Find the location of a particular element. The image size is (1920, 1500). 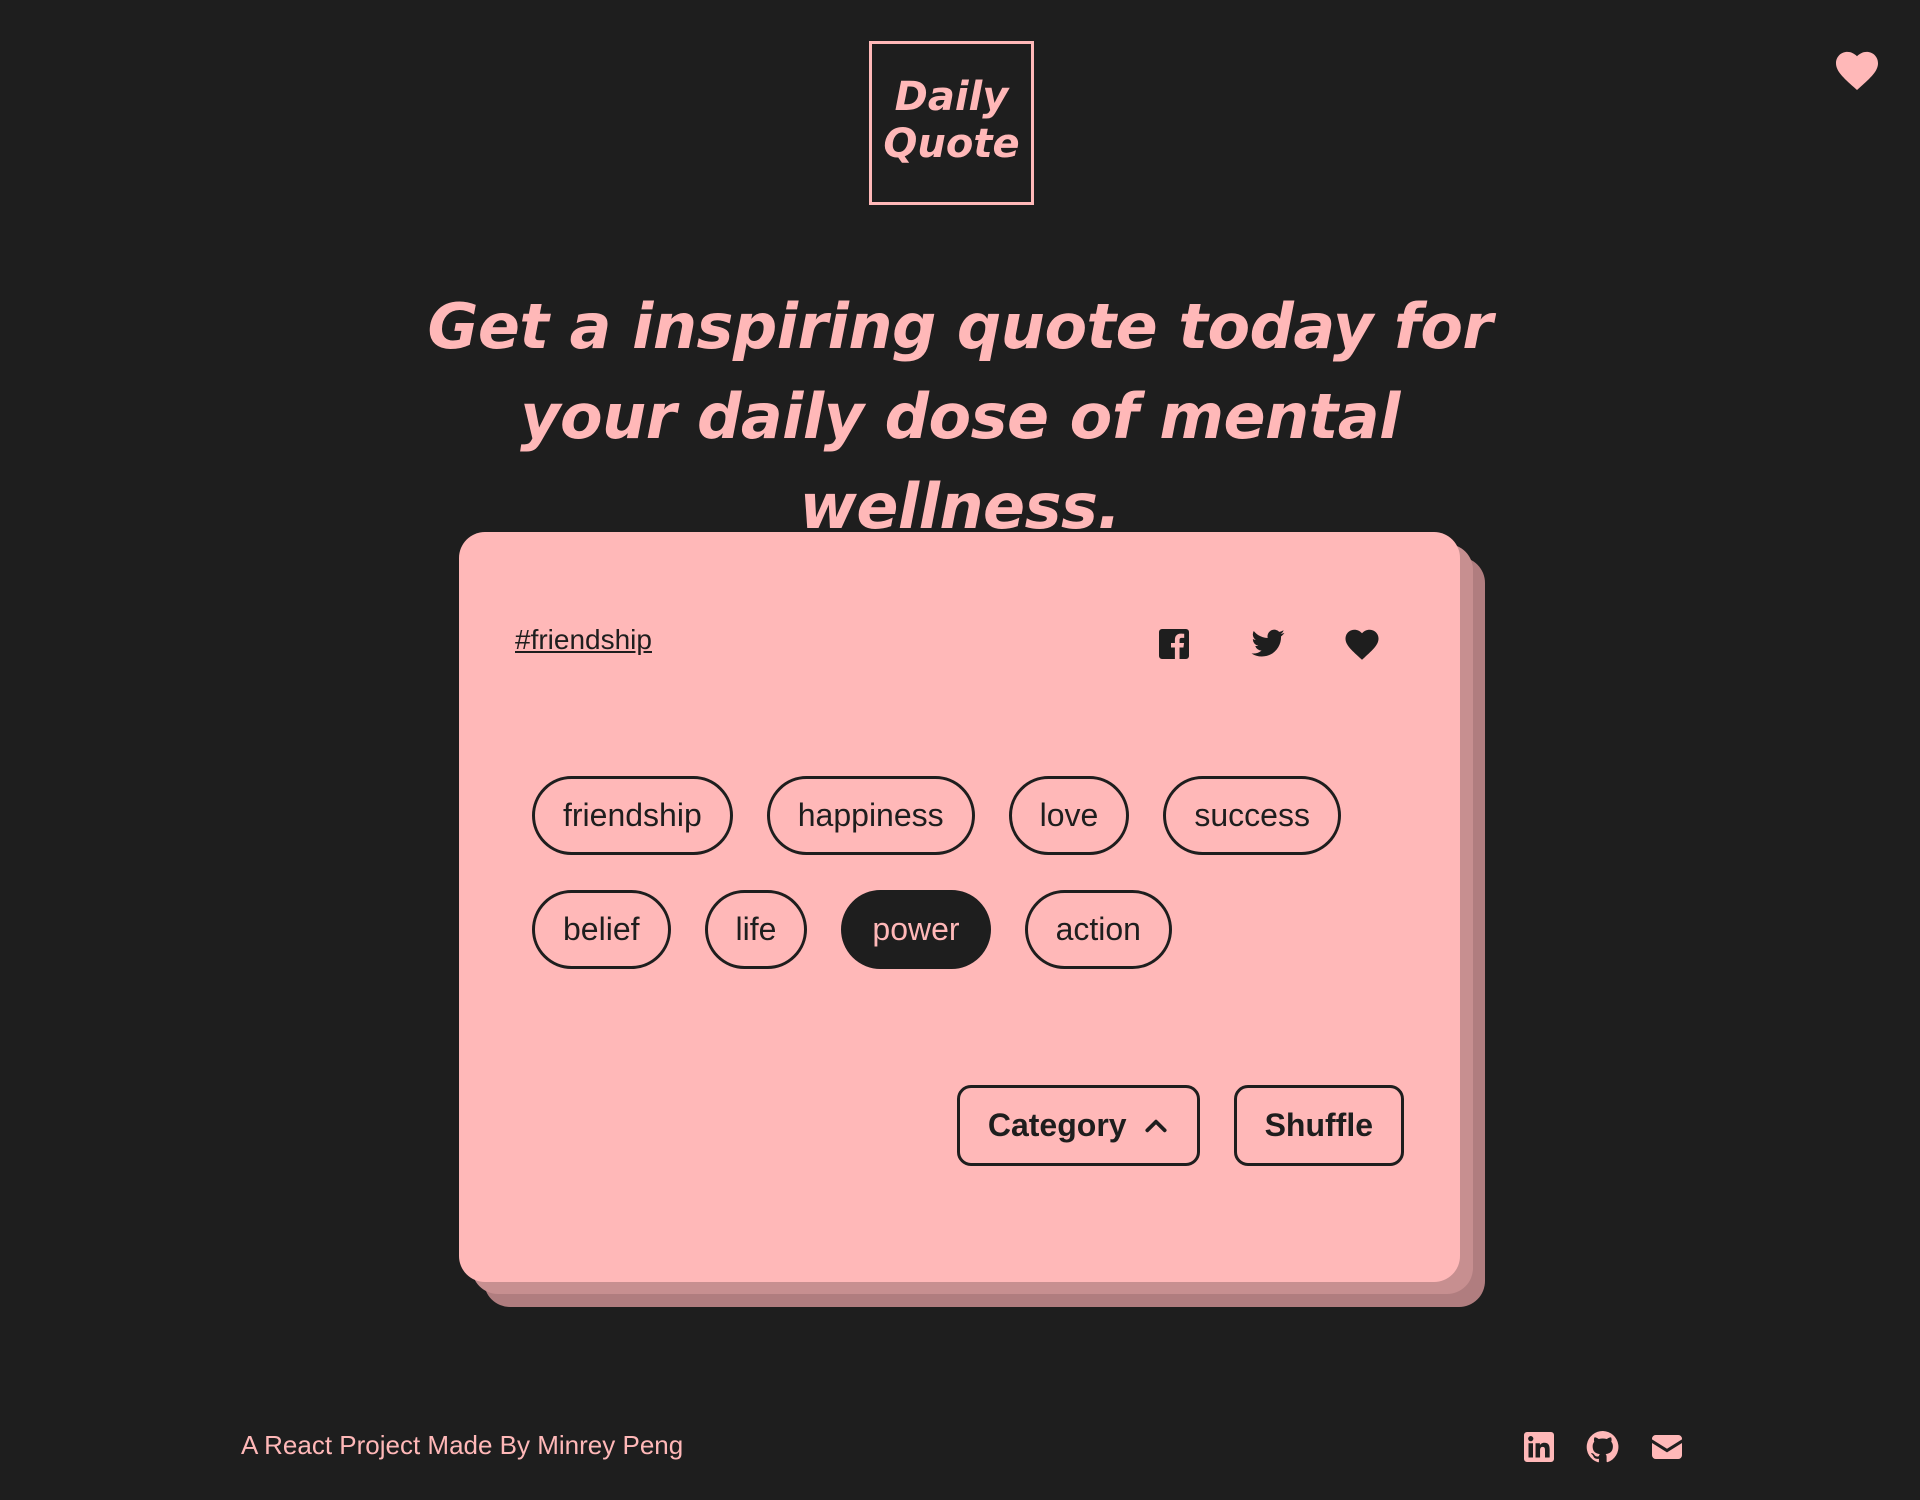

category-chip-life: life is located at coordinates (756, 929).